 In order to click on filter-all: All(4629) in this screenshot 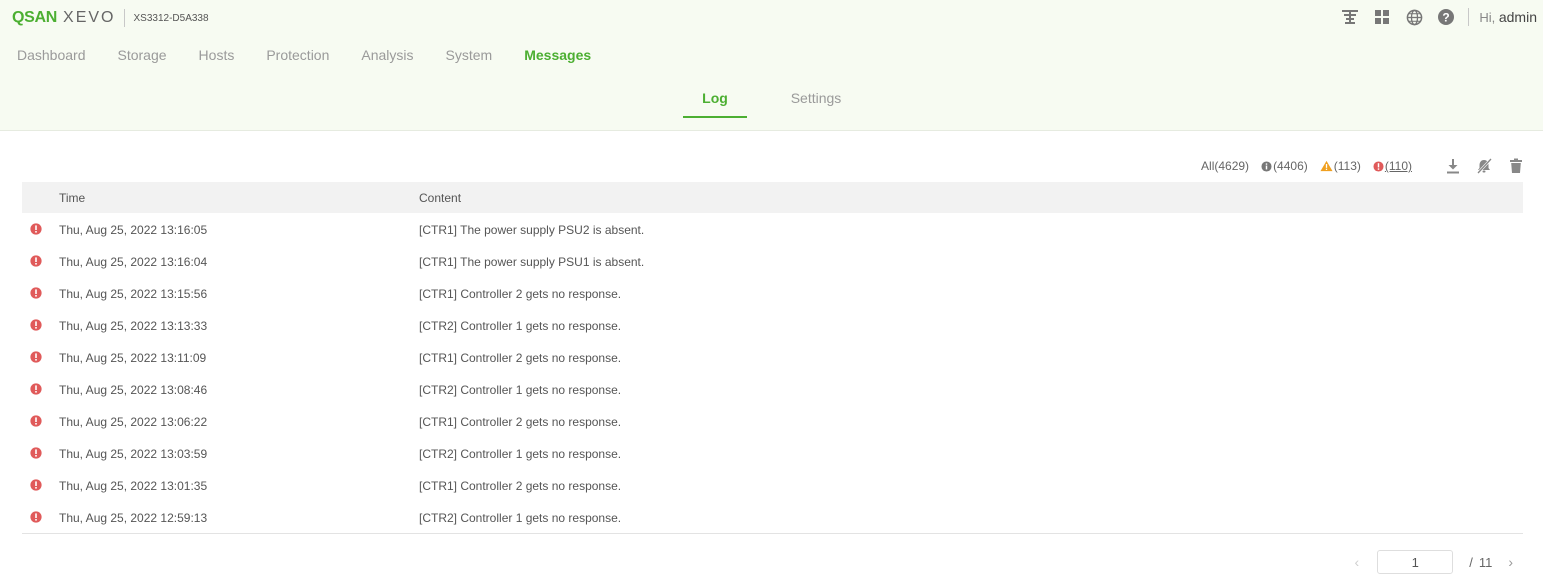, I will do `click(1225, 166)`.